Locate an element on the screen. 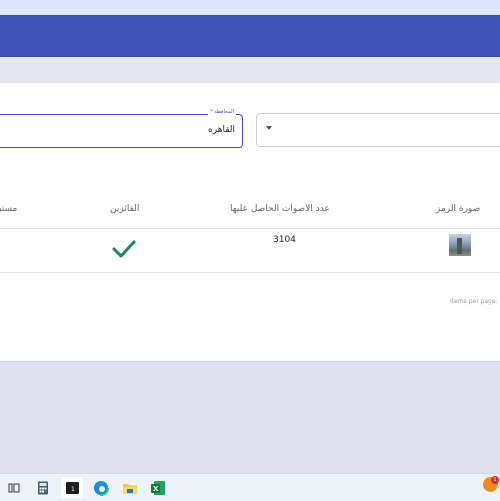  terminal-icon: 1 is located at coordinates (72, 487).